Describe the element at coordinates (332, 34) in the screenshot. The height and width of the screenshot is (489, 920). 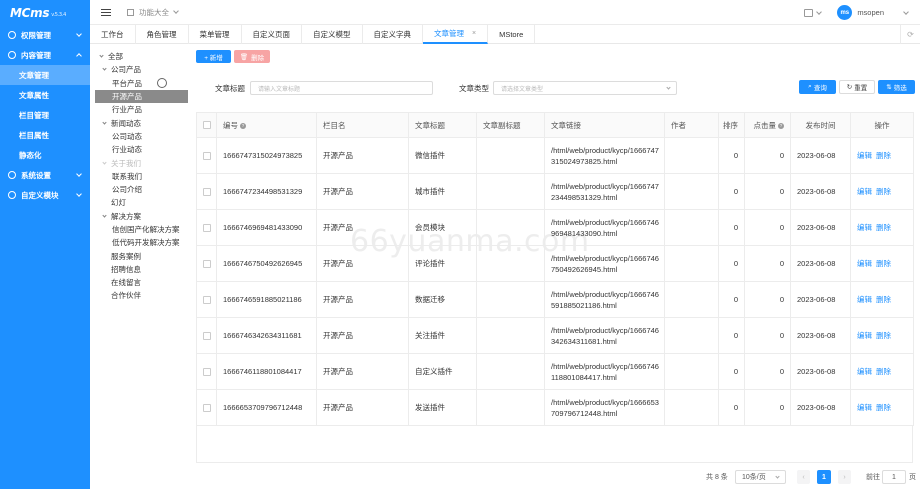
I see `tab-4: 自定义模型` at that location.